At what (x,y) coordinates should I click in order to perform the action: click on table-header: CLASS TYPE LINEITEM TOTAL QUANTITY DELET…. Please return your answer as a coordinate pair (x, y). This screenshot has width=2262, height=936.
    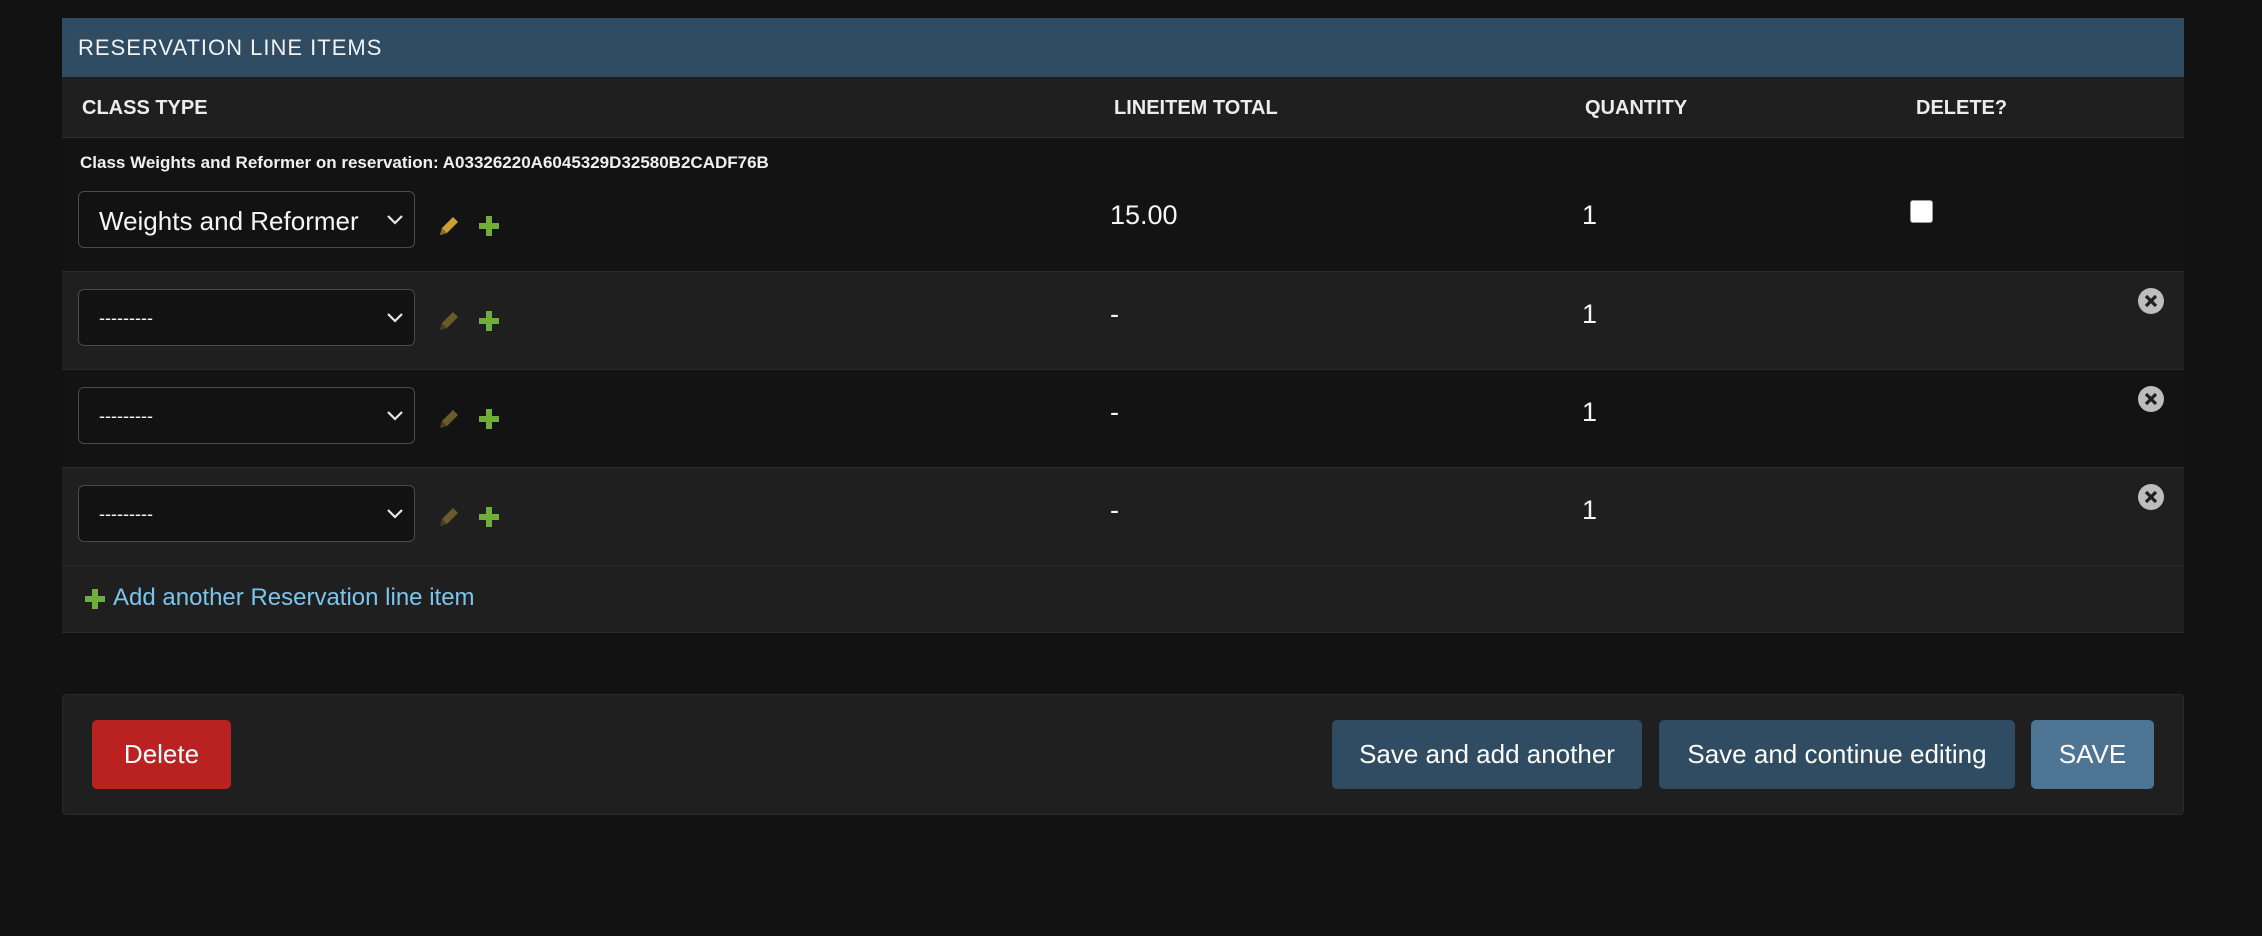
    Looking at the image, I should click on (1123, 107).